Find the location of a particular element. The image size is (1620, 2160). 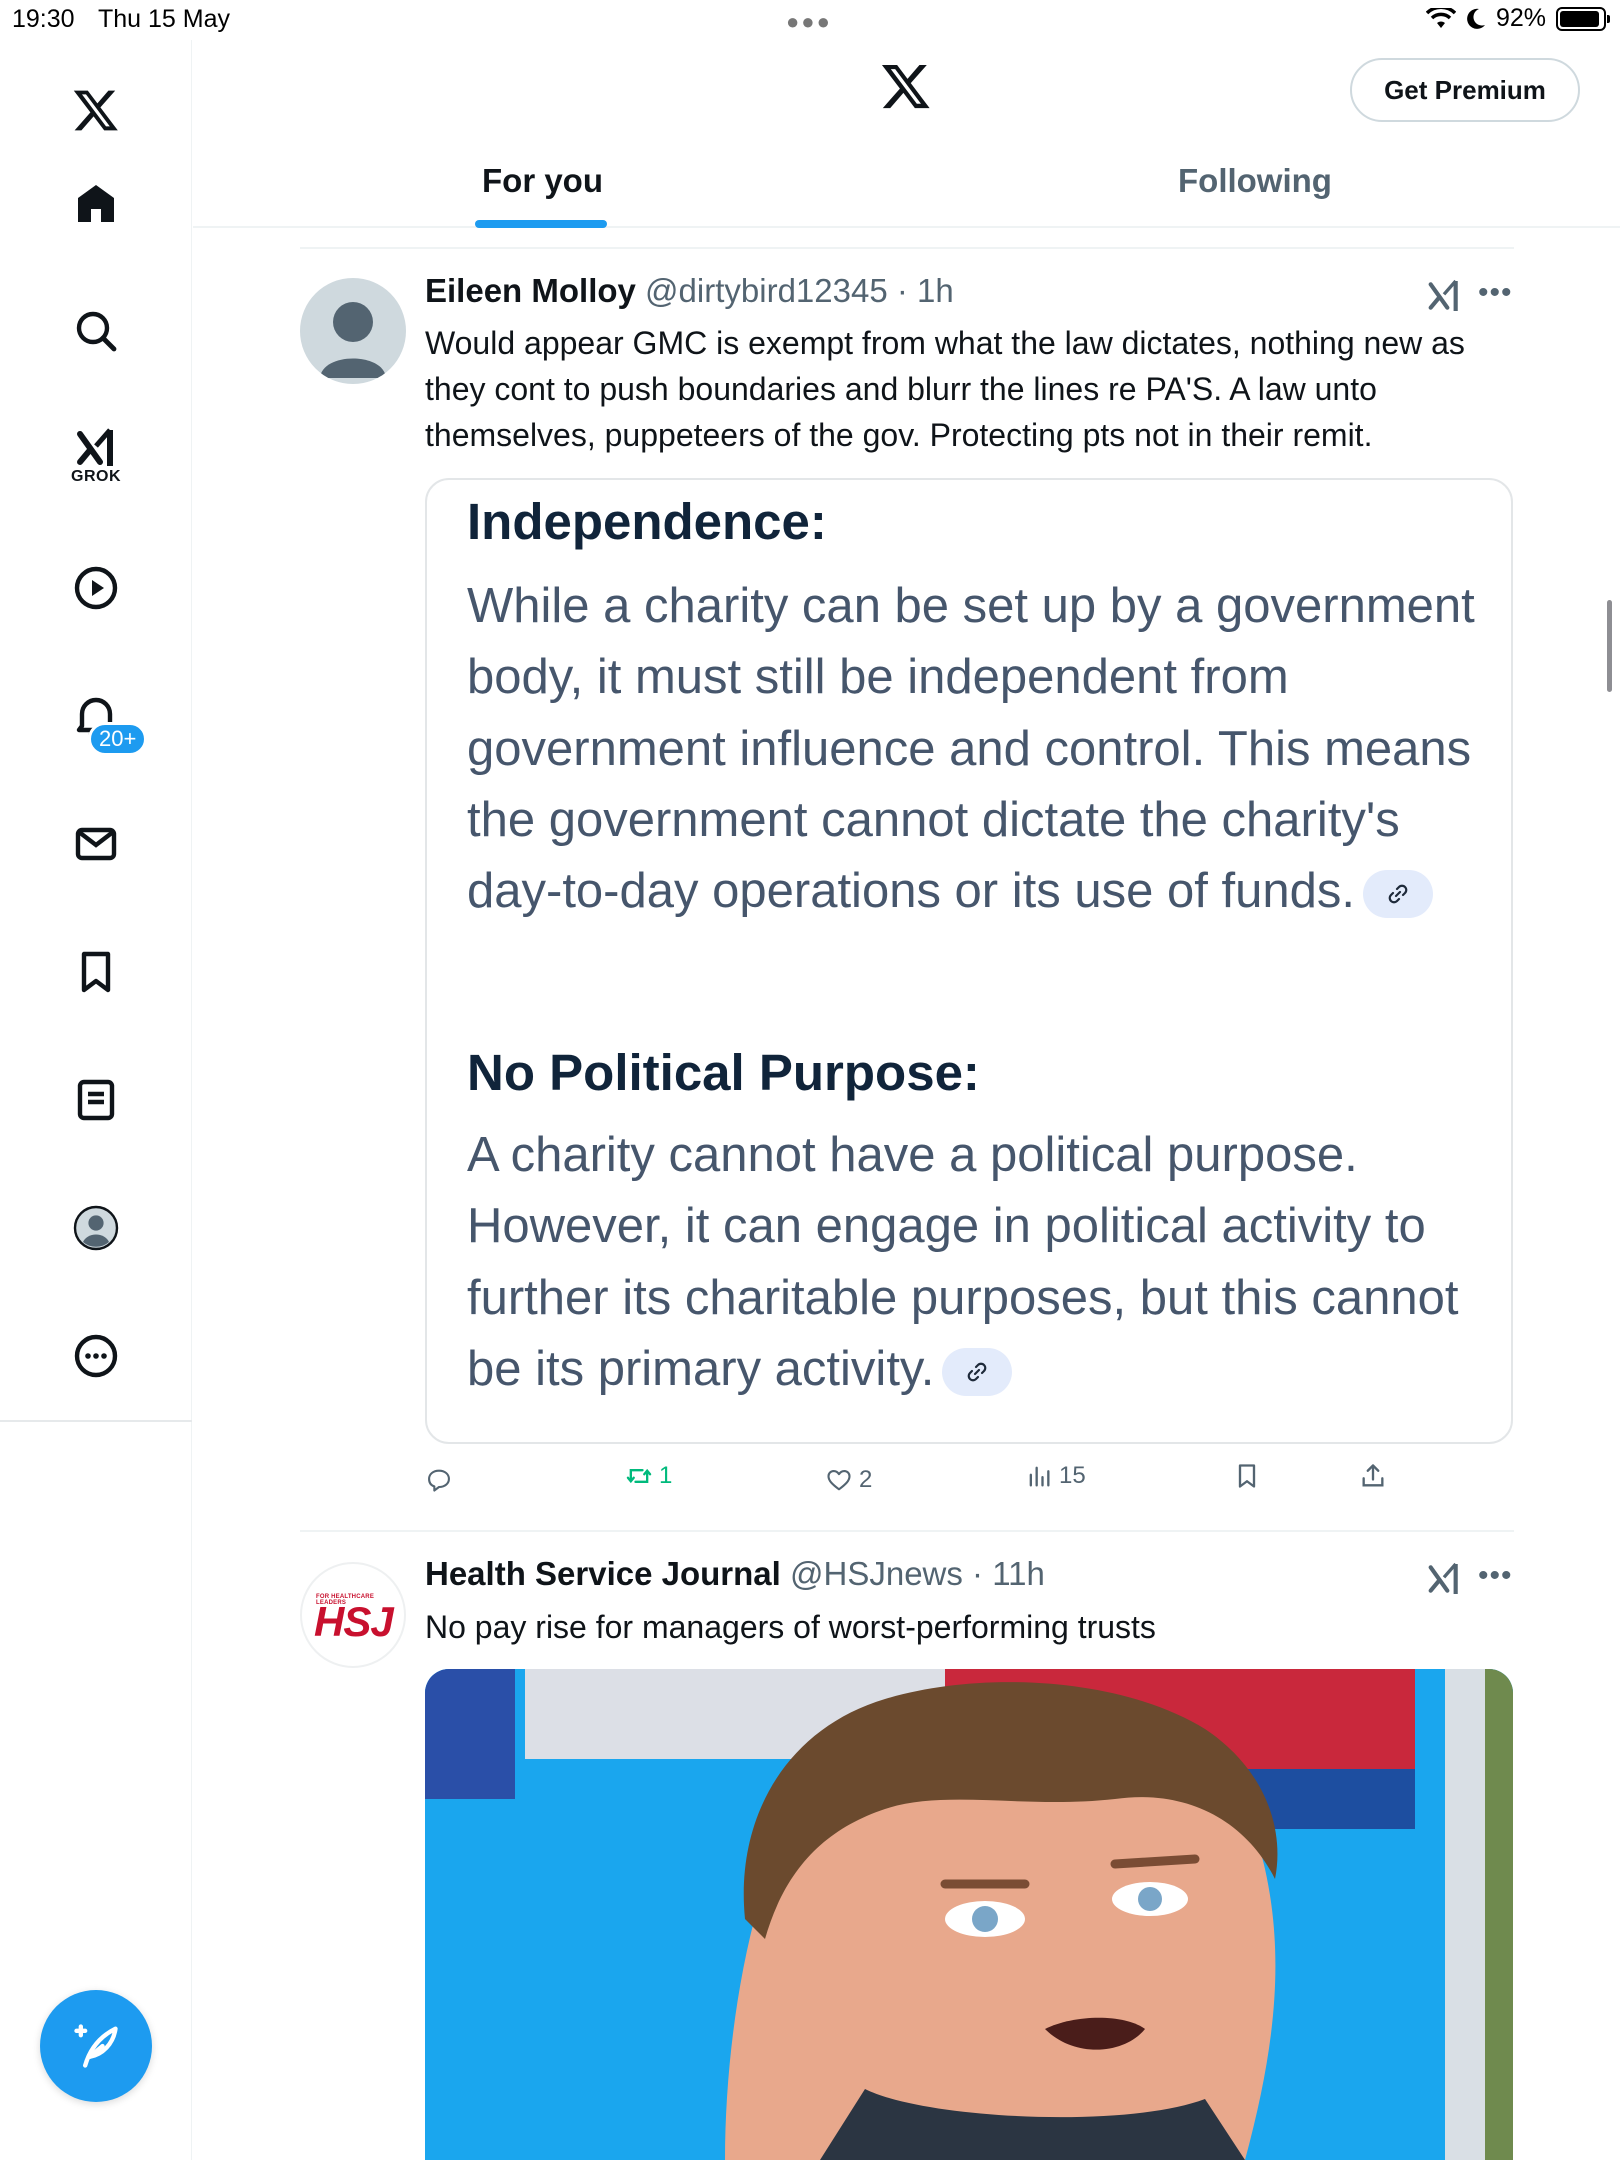

battery-icon is located at coordinates (1583, 18).